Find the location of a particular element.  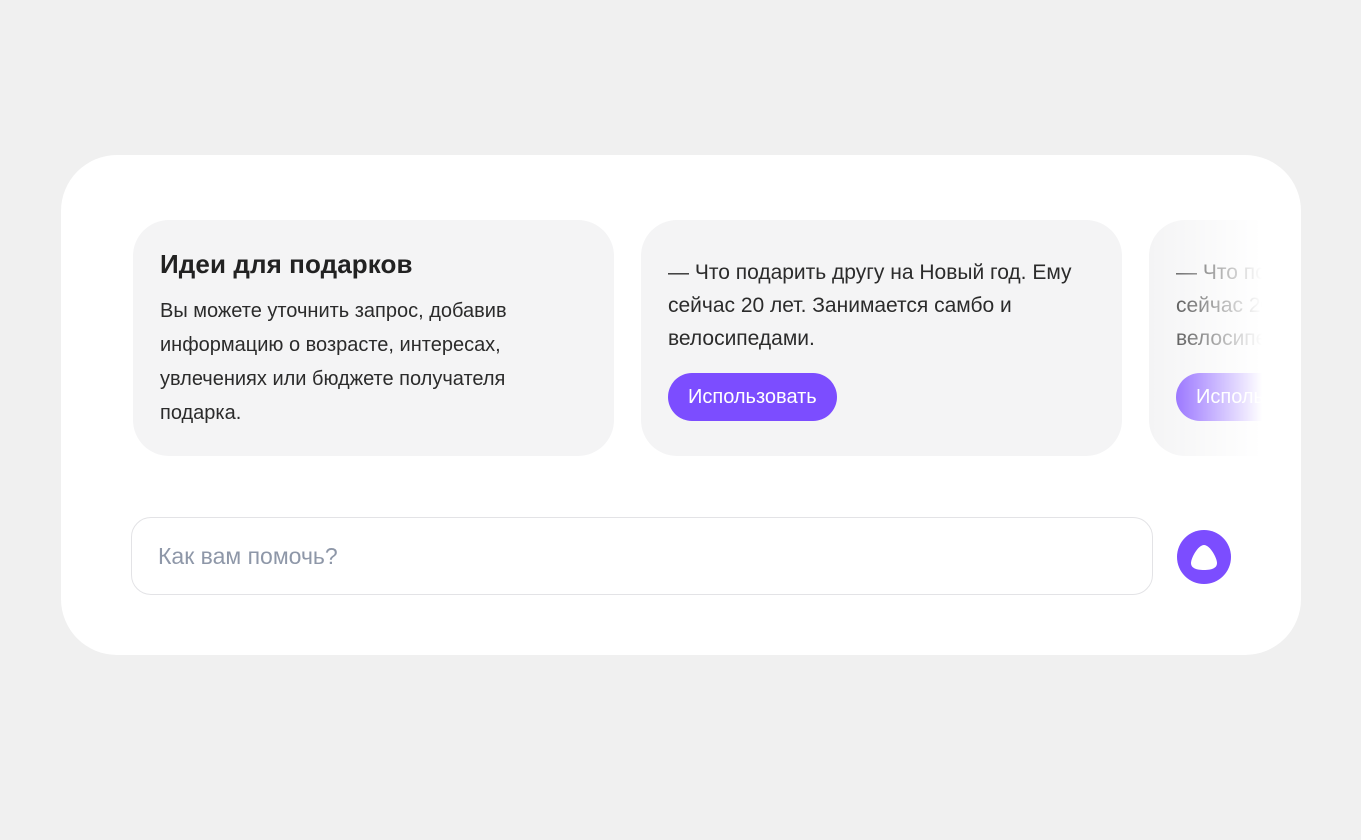

info-card-title: Идеи для подарков is located at coordinates (286, 264).